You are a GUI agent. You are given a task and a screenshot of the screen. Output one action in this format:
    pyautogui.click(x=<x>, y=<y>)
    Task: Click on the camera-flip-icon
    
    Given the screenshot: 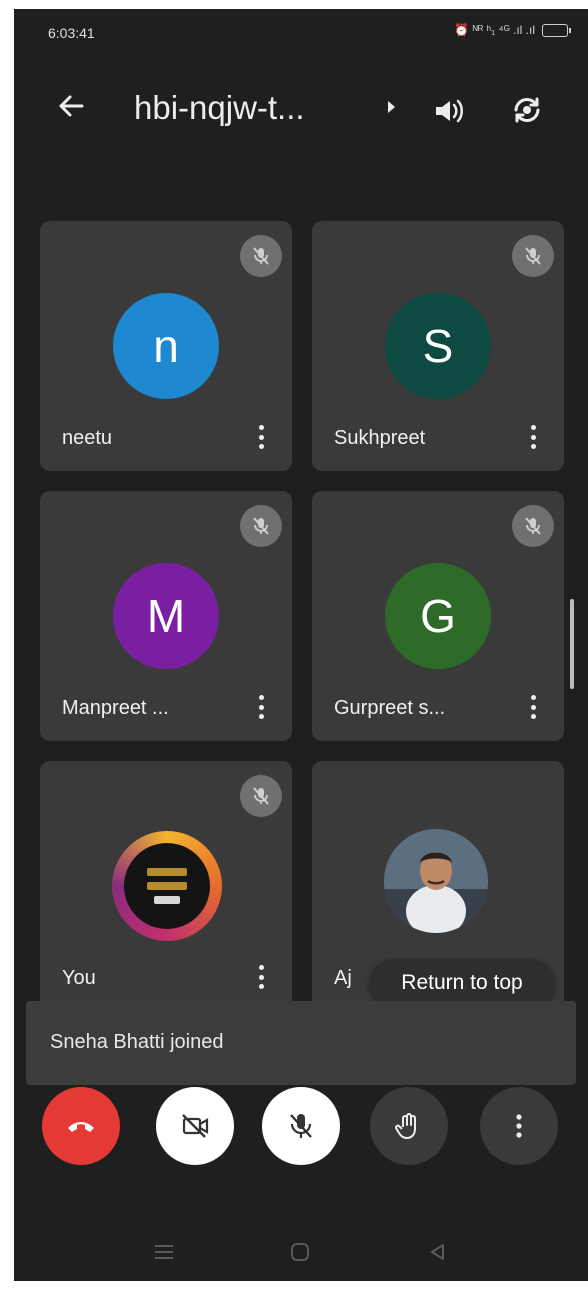 What is the action you would take?
    pyautogui.click(x=527, y=110)
    